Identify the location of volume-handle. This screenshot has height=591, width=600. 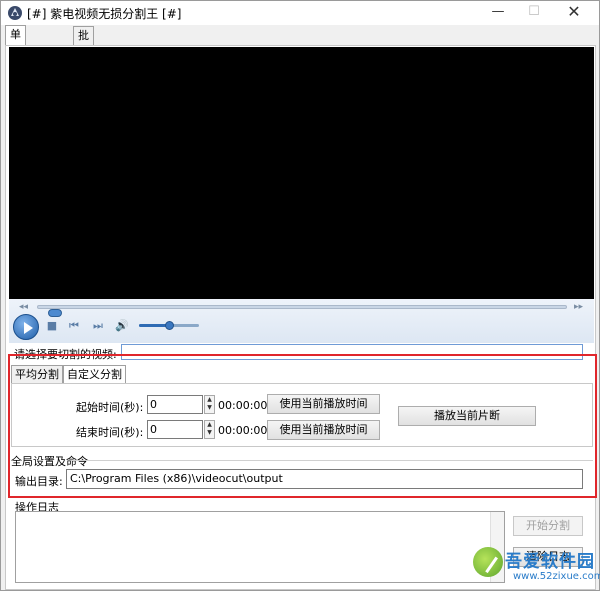
(169, 325).